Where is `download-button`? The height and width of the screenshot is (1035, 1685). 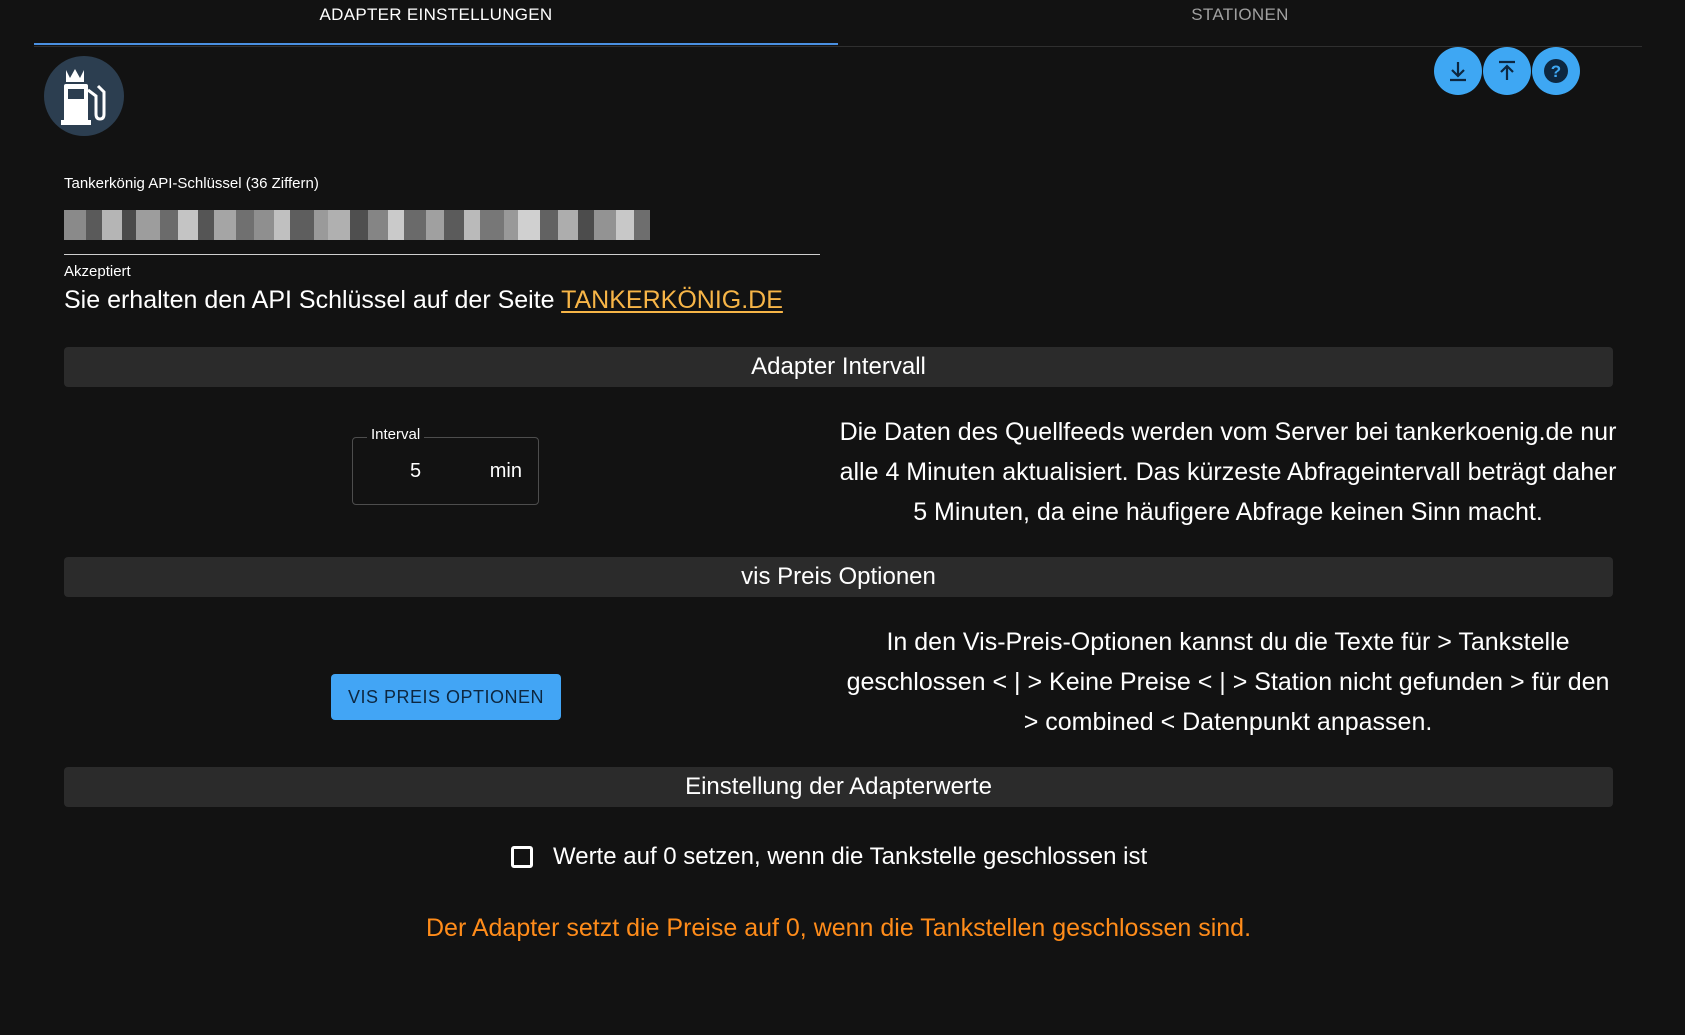
download-button is located at coordinates (1458, 71).